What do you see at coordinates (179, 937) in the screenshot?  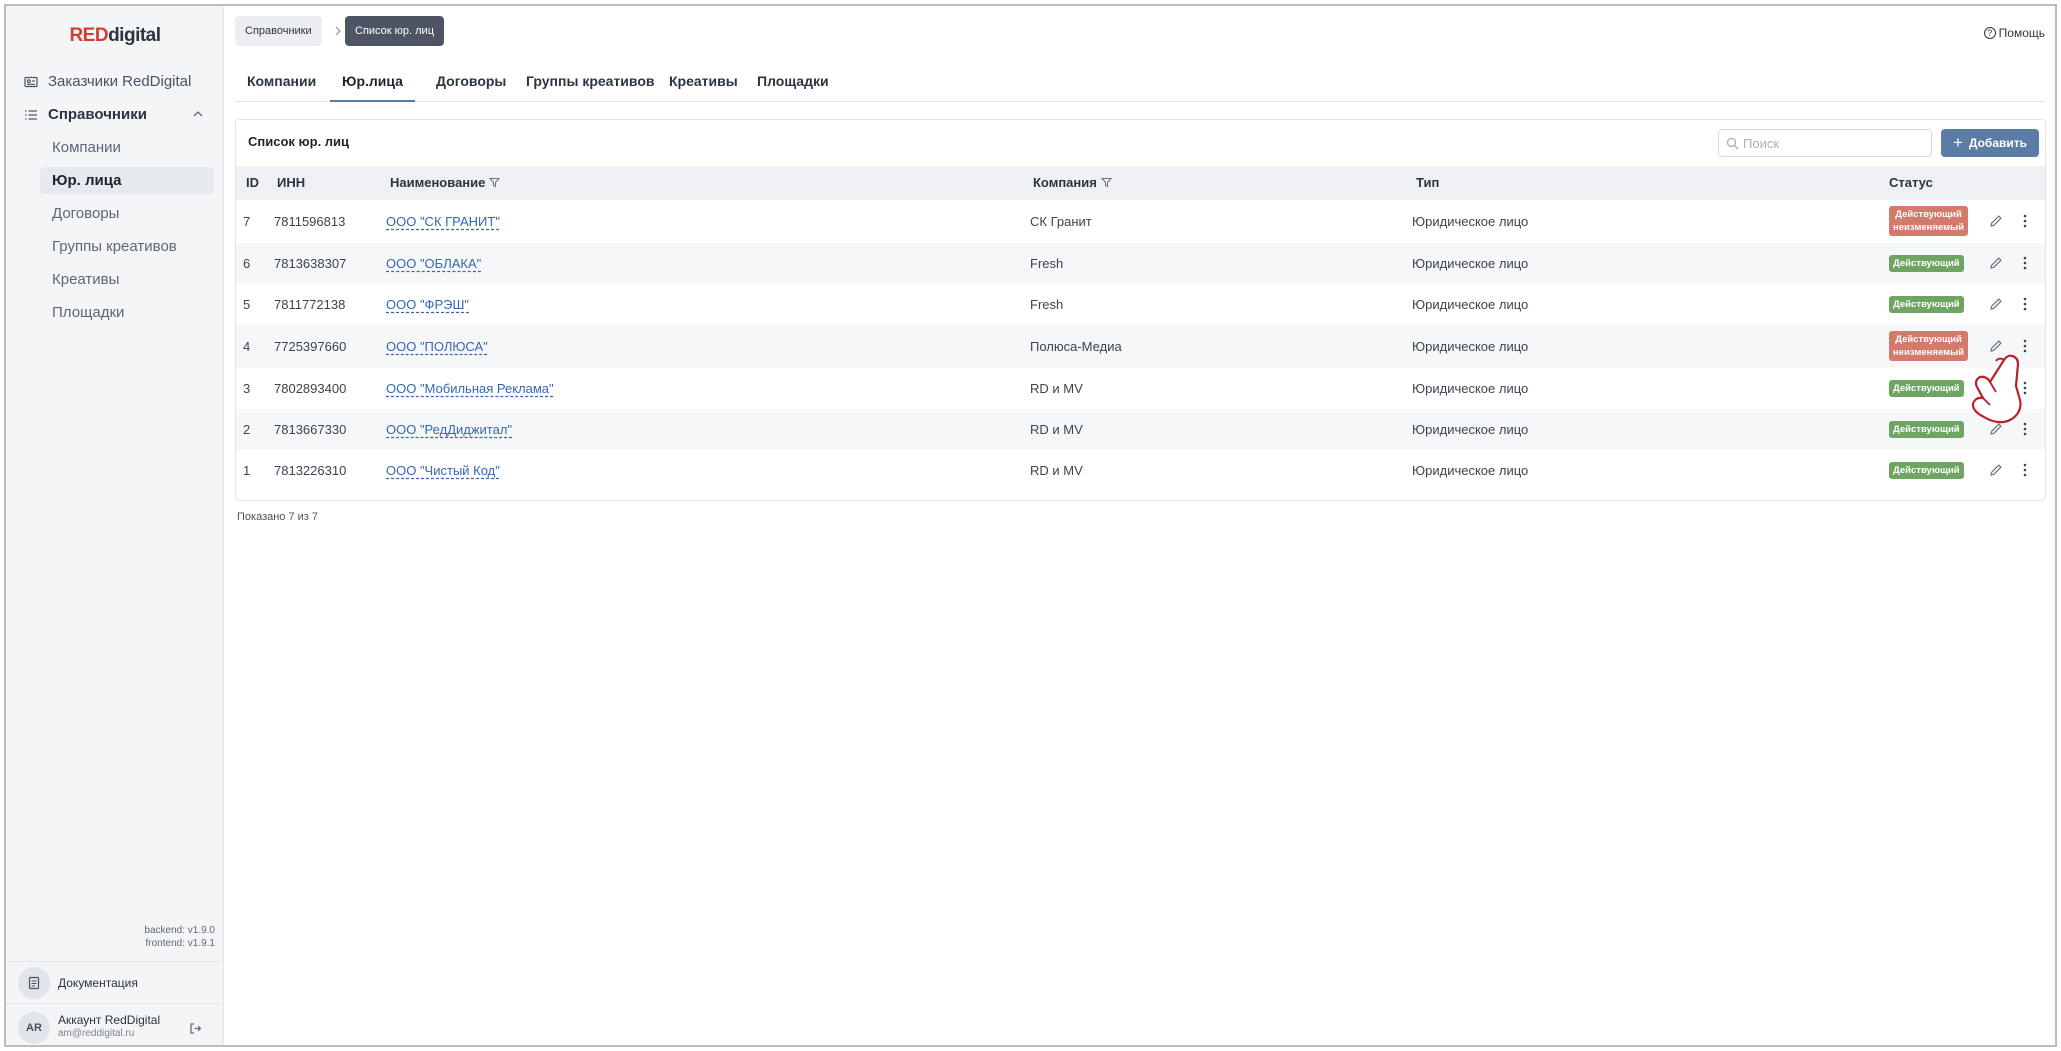 I see `version-info: backend: v1.9.0 frontend: v1.9.1` at bounding box center [179, 937].